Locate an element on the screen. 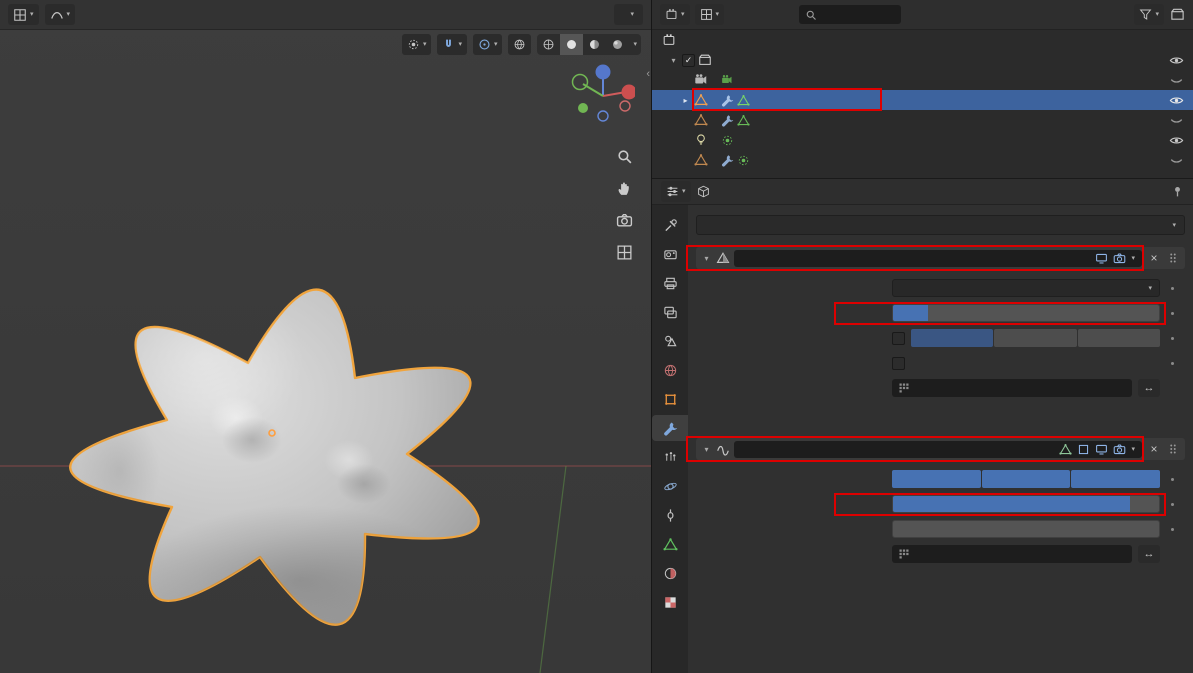  shading-solid-button is located at coordinates (572, 44).